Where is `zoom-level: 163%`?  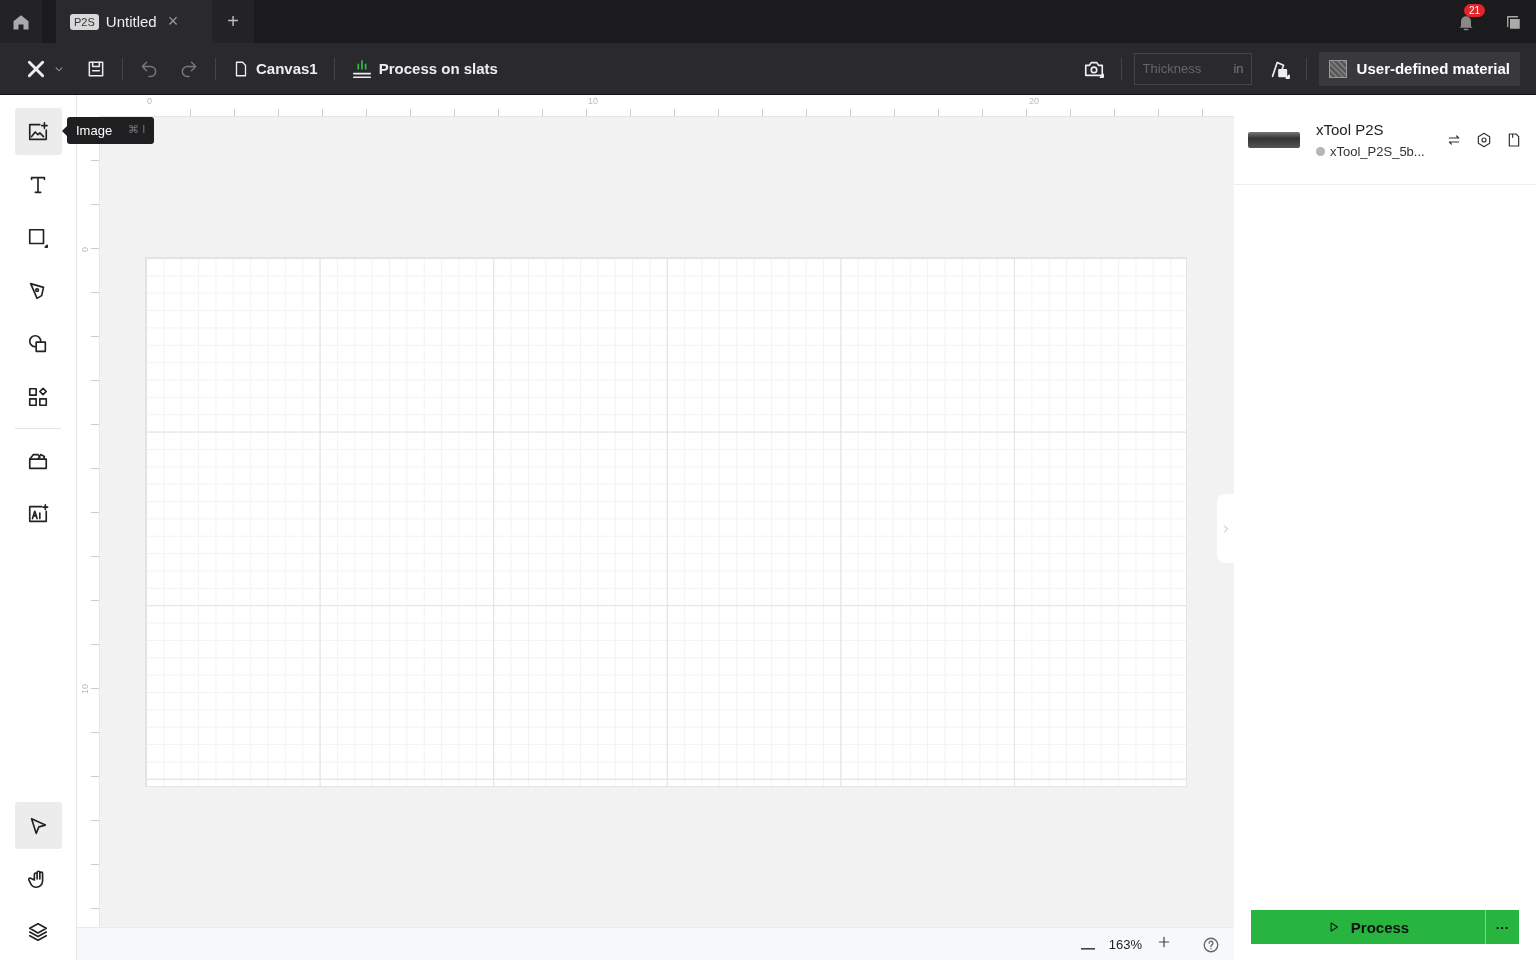
zoom-level: 163% is located at coordinates (1125, 944).